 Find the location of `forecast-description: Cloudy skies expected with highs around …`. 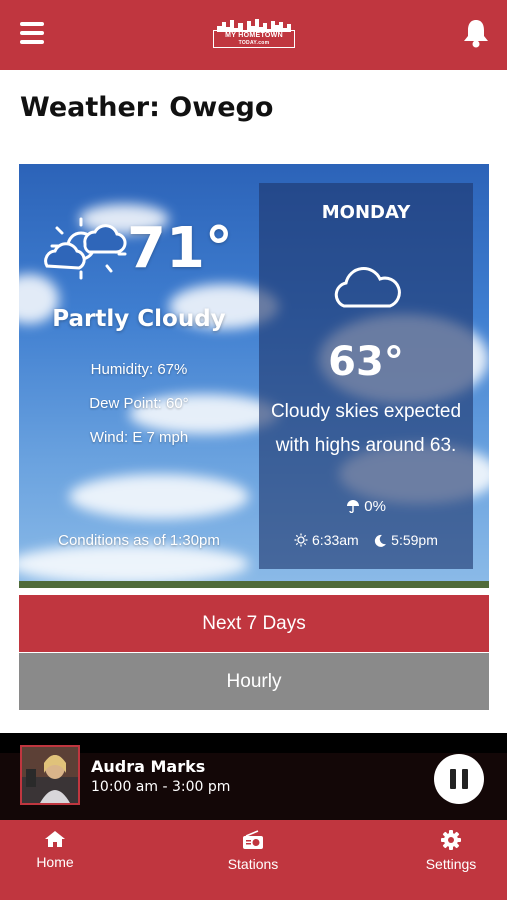

forecast-description: Cloudy skies expected with highs around … is located at coordinates (366, 429).